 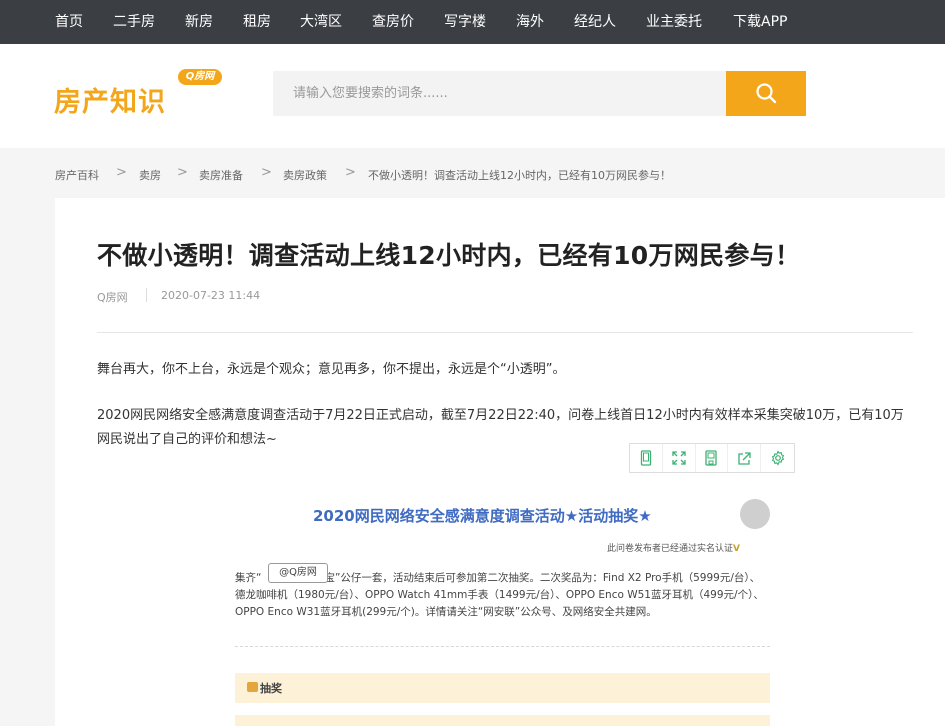 I want to click on divider, so click(x=505, y=332).